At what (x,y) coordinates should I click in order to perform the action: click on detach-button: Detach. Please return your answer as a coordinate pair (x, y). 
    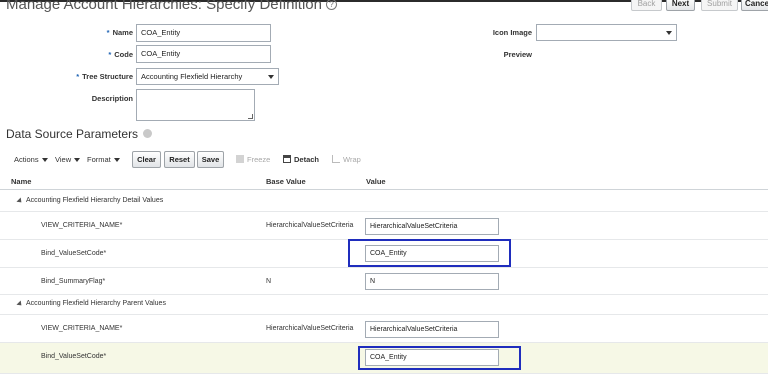
    Looking at the image, I should click on (301, 159).